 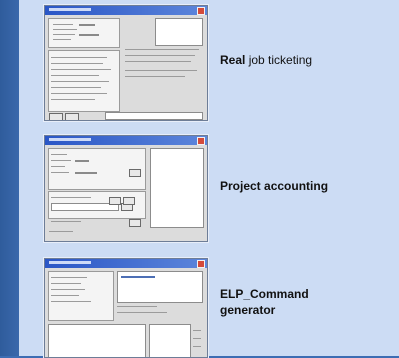 What do you see at coordinates (126, 308) in the screenshot?
I see `command-generator-screenshot` at bounding box center [126, 308].